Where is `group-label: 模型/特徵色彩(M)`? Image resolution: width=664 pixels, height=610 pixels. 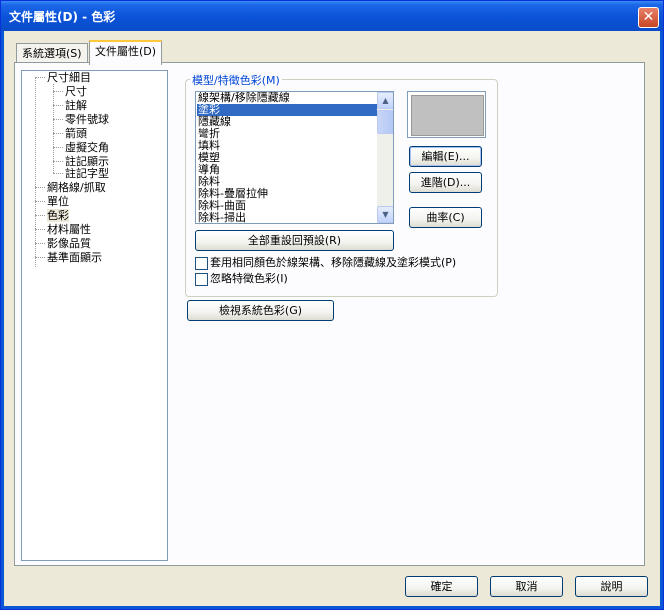 group-label: 模型/特徵色彩(M) is located at coordinates (236, 80).